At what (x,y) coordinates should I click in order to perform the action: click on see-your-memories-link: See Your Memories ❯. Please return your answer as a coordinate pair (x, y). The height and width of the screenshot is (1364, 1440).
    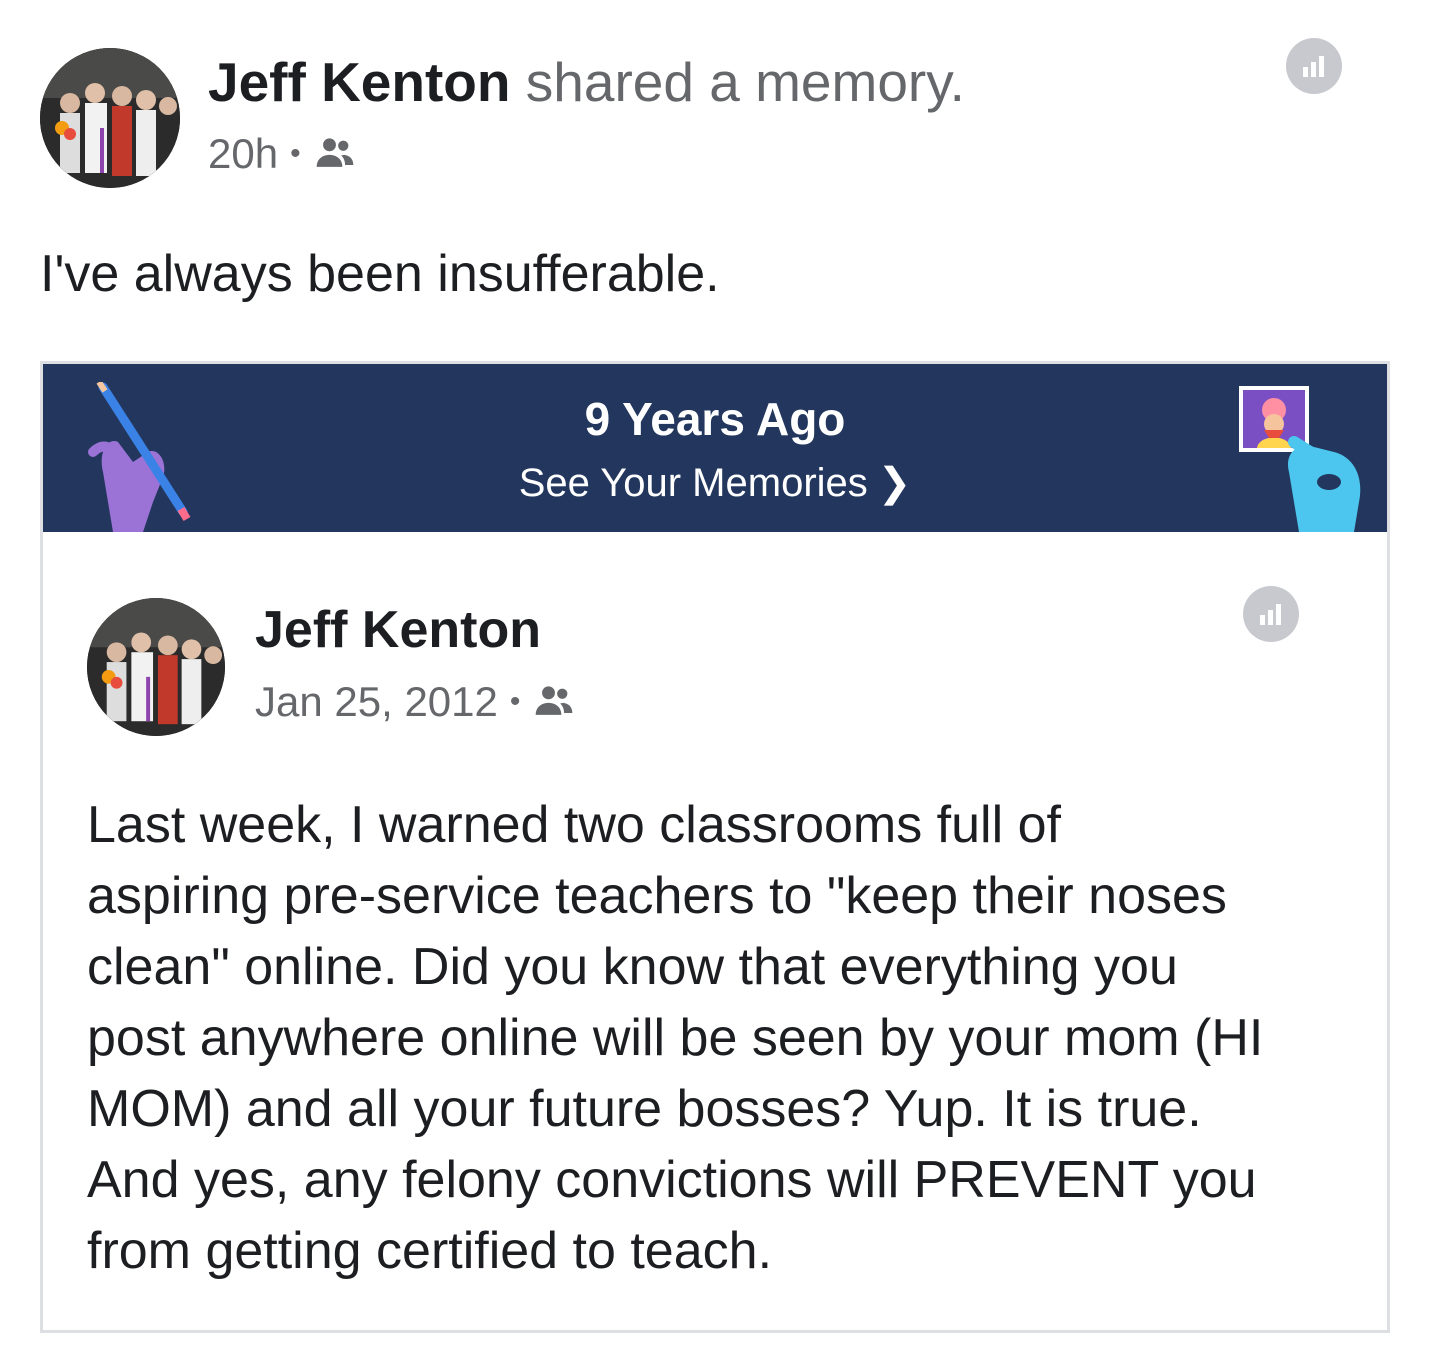
    Looking at the image, I should click on (715, 483).